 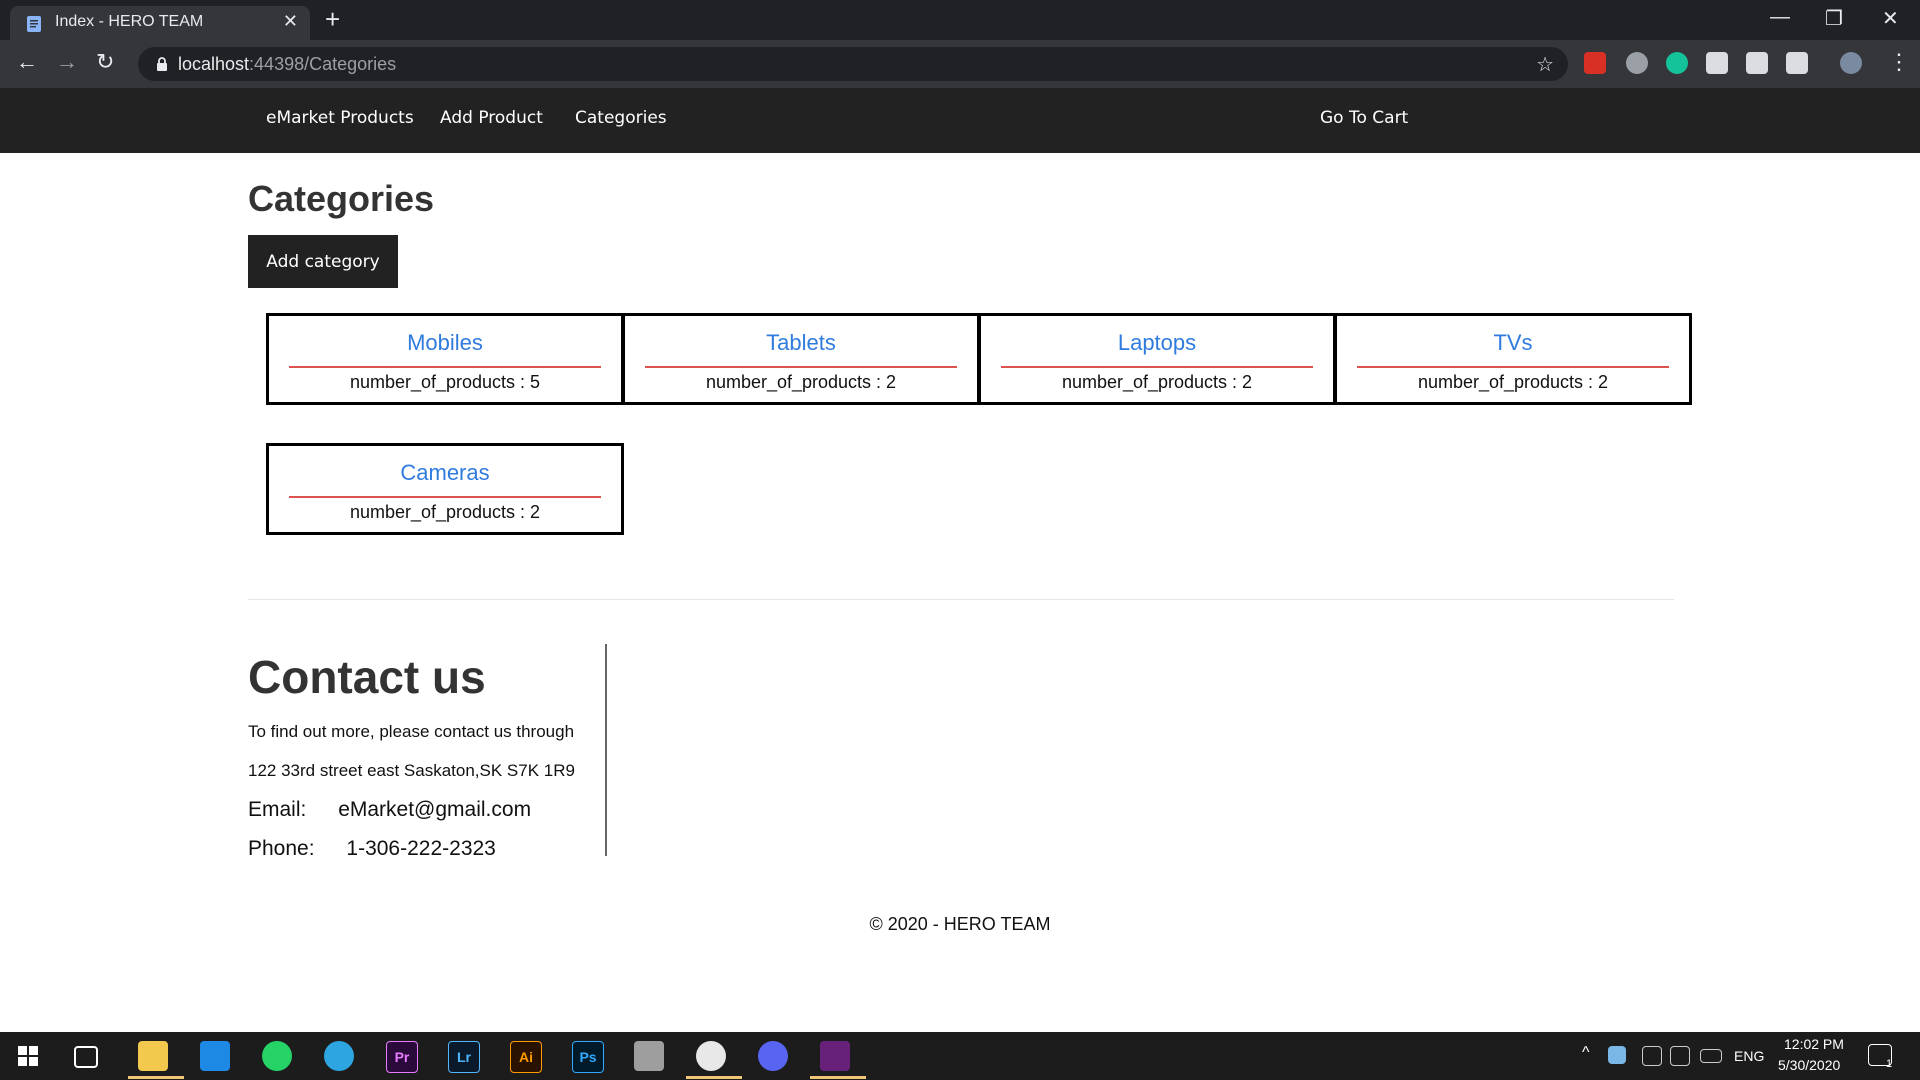 What do you see at coordinates (1637, 63) in the screenshot?
I see `extension-chat-icon` at bounding box center [1637, 63].